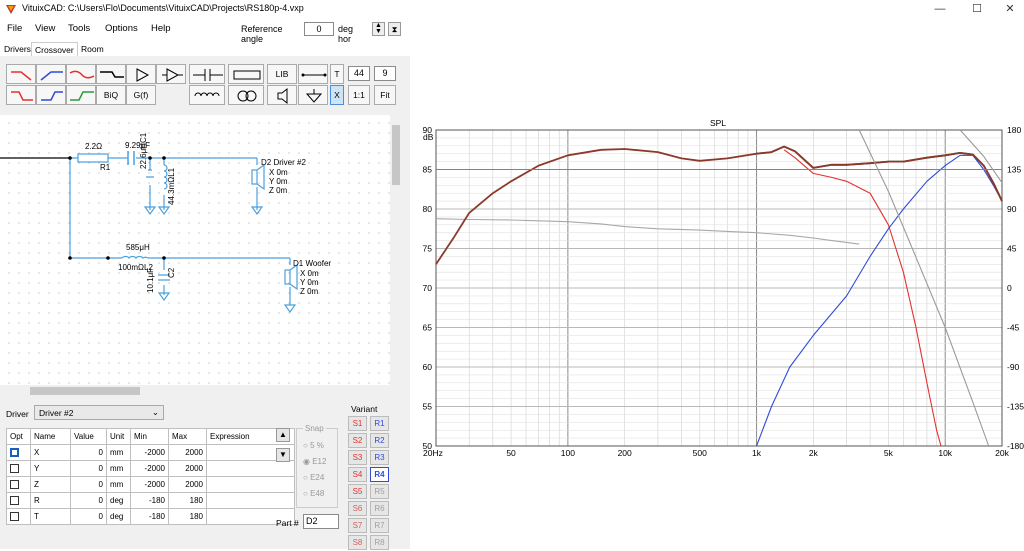 This screenshot has height=551, width=1024. I want to click on menu-help: Help, so click(161, 28).